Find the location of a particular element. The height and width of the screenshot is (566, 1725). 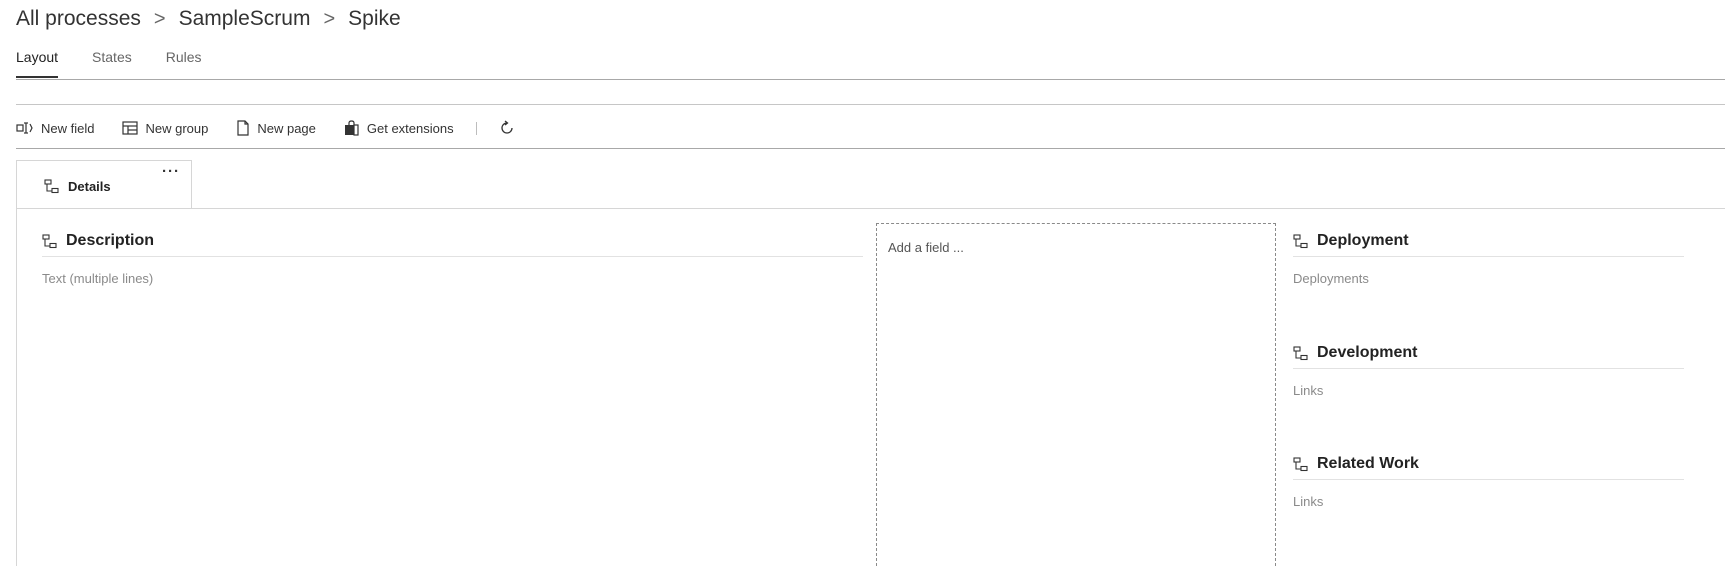

page-tab-details: Details ··· is located at coordinates (104, 184).